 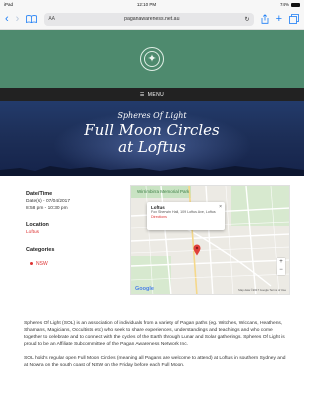 I want to click on event-time: 8:58 pm - 10:30 pm, so click(x=47, y=208).